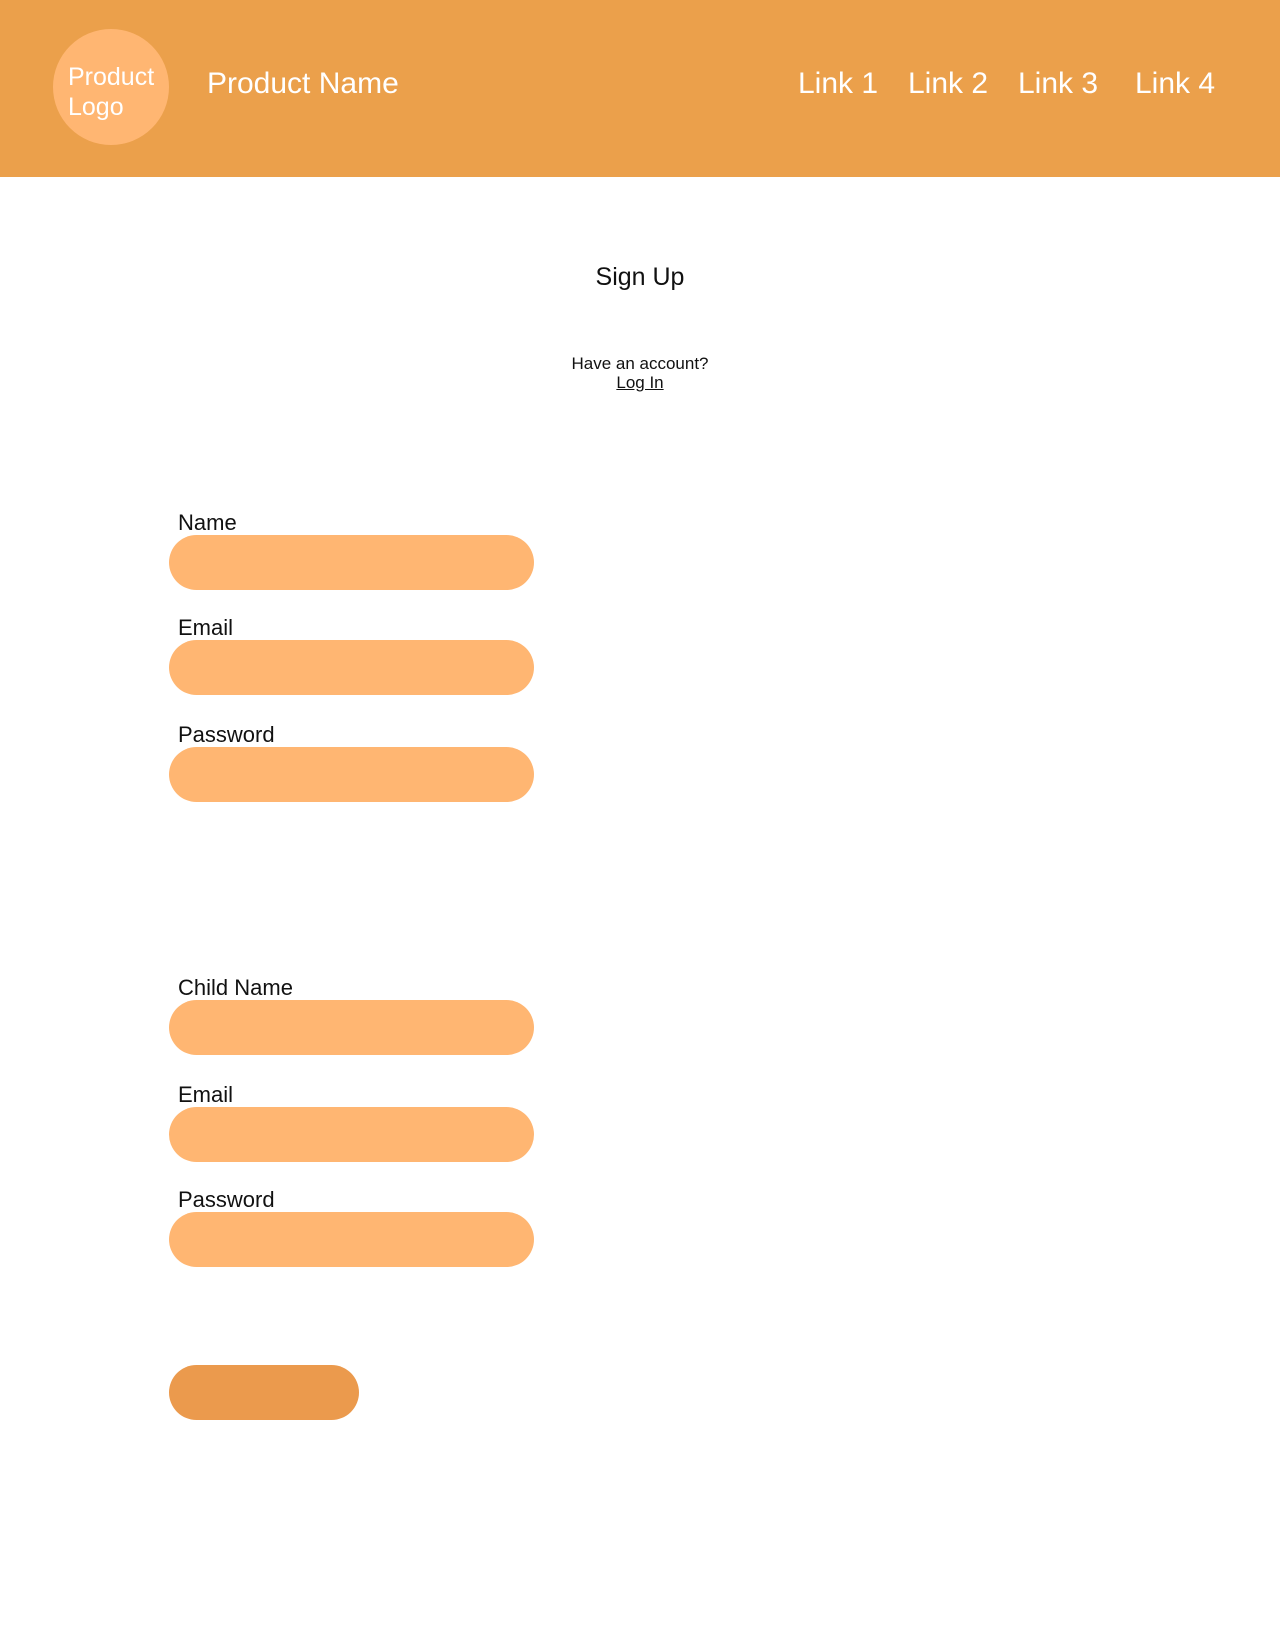 This screenshot has width=1280, height=1635. Describe the element at coordinates (207, 522) in the screenshot. I see `name-label: Name` at that location.